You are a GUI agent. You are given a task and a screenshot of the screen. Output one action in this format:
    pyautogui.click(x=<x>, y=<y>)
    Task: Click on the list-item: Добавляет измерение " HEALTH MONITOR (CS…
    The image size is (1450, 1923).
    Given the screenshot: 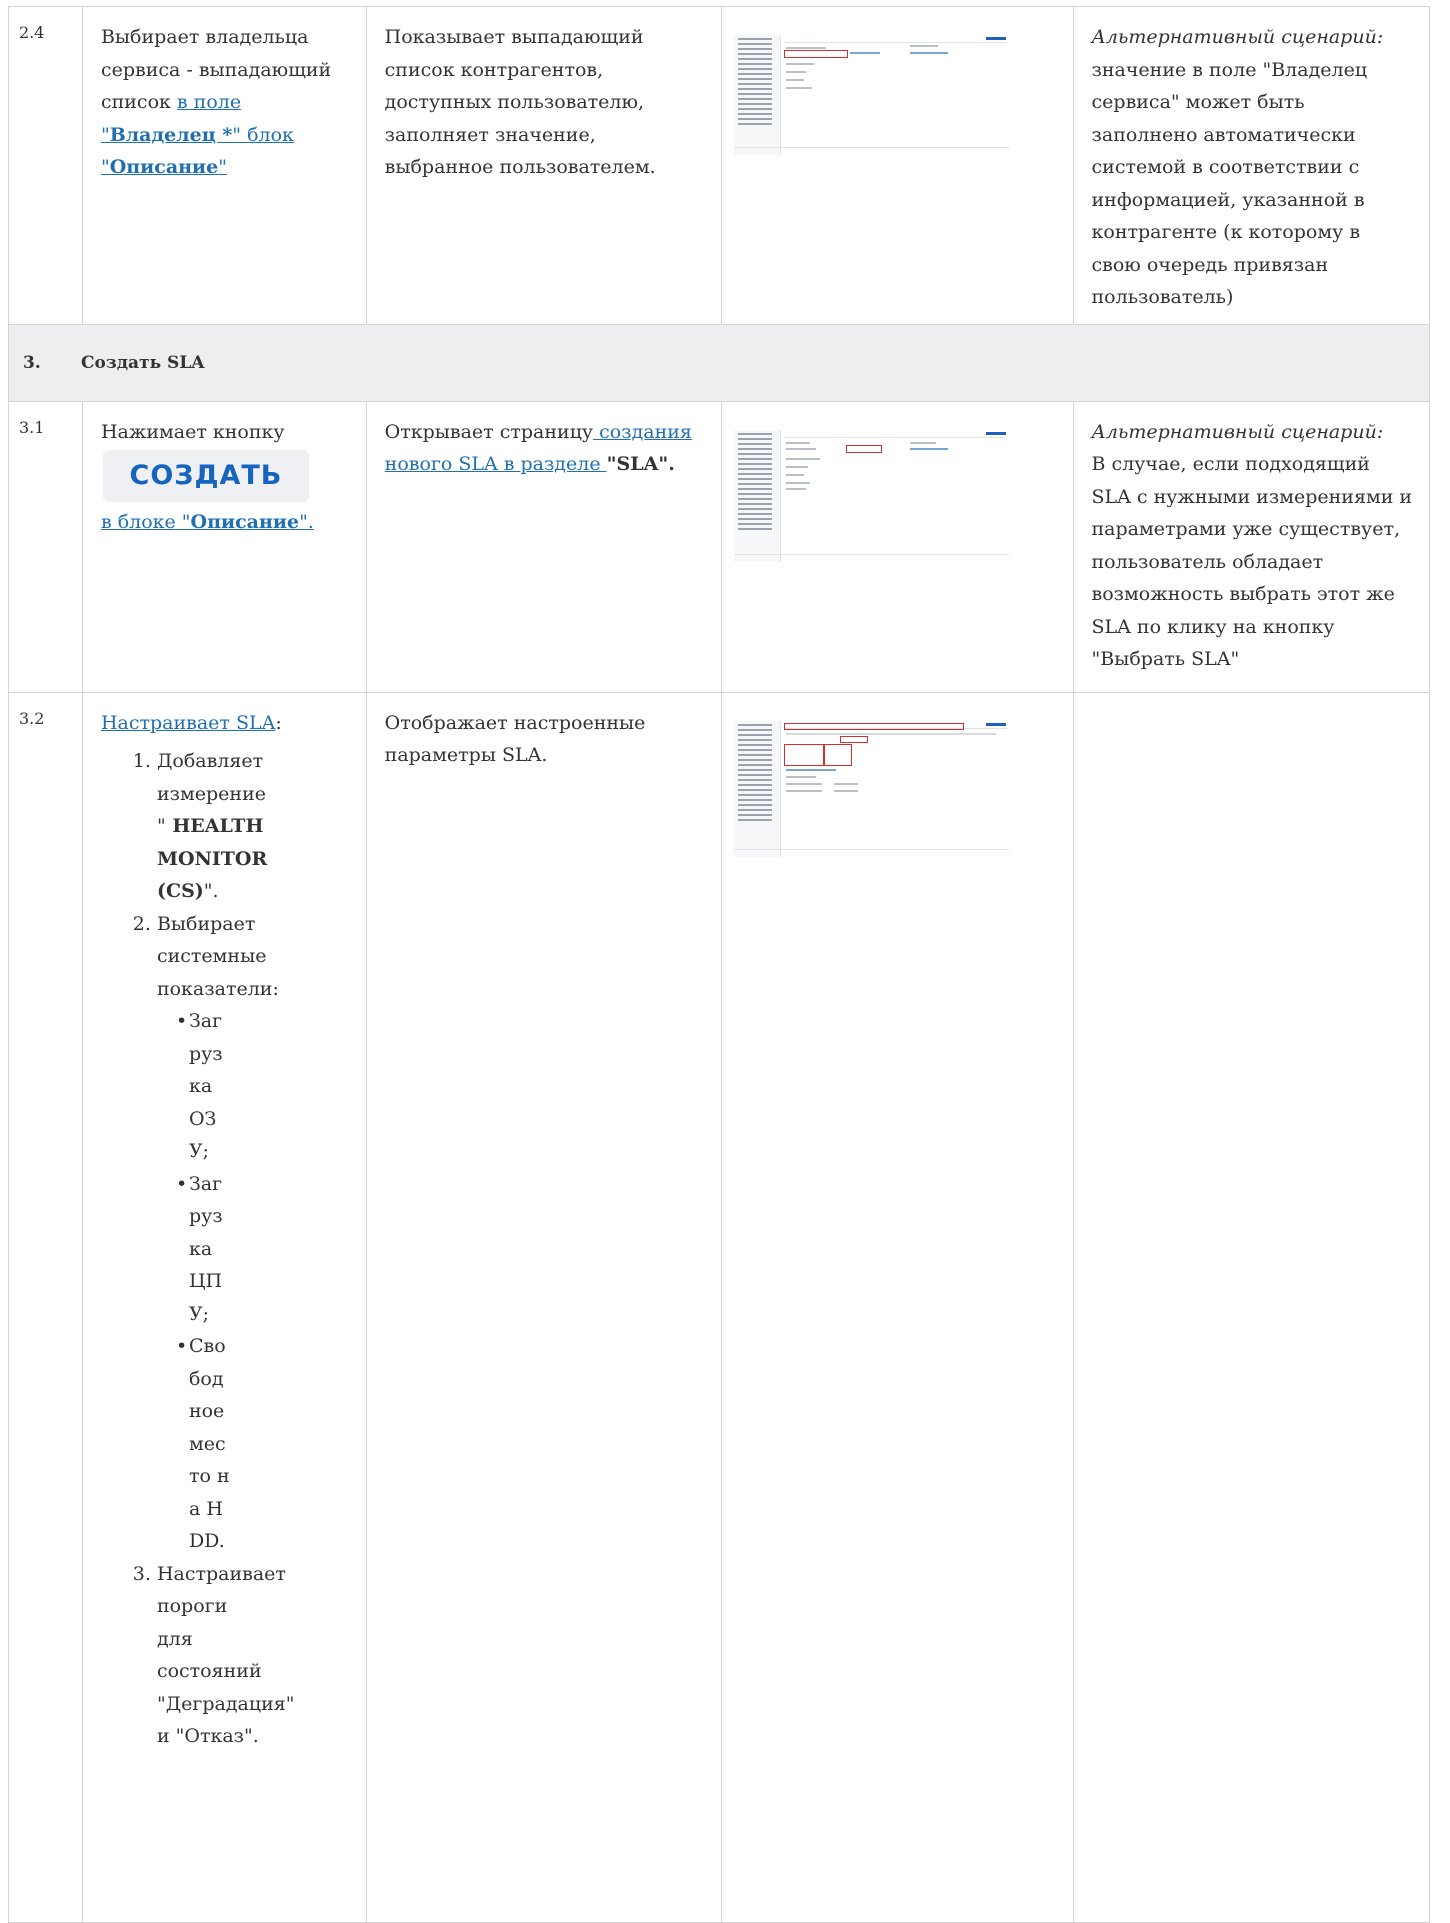 What is the action you would take?
    pyautogui.click(x=213, y=826)
    